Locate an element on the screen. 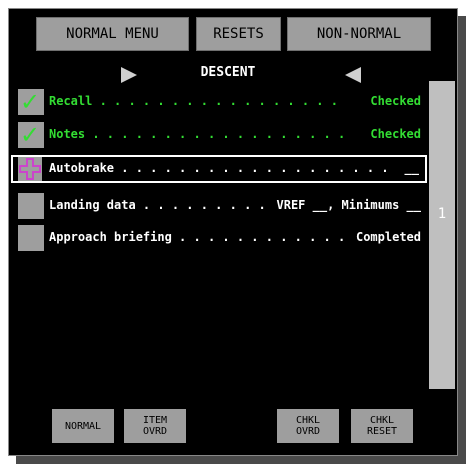 The width and height of the screenshot is (471, 468). item-value: VREF __, Minimums __ is located at coordinates (349, 205).